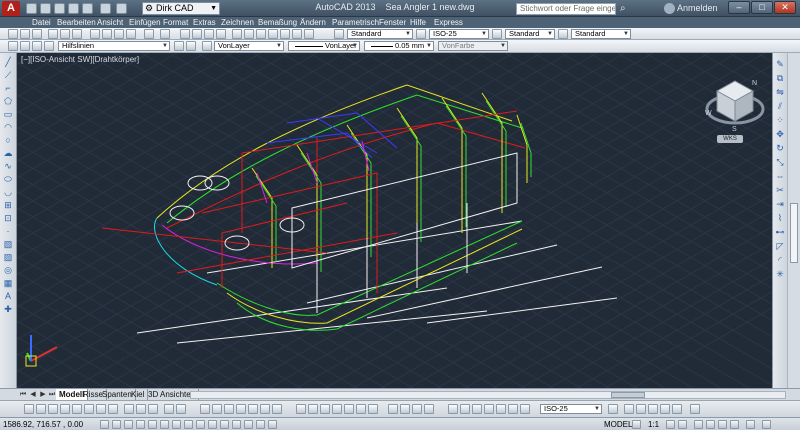 This screenshot has height=430, width=800. What do you see at coordinates (248, 424) in the screenshot?
I see `quick-properties-icon` at bounding box center [248, 424].